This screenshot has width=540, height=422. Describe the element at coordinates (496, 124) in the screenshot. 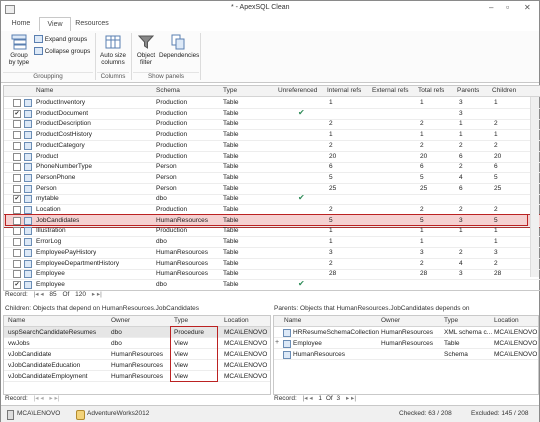

I see `cell-children: 2` at that location.